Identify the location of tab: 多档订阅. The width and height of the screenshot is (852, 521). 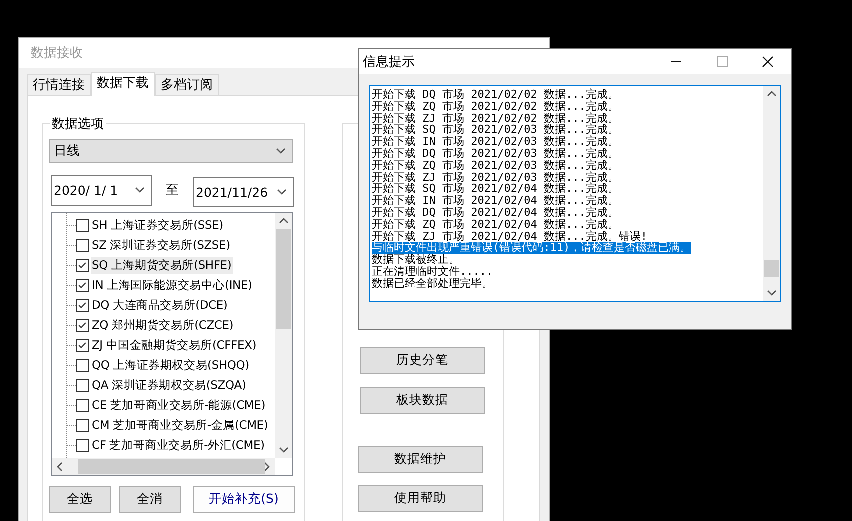
(187, 84).